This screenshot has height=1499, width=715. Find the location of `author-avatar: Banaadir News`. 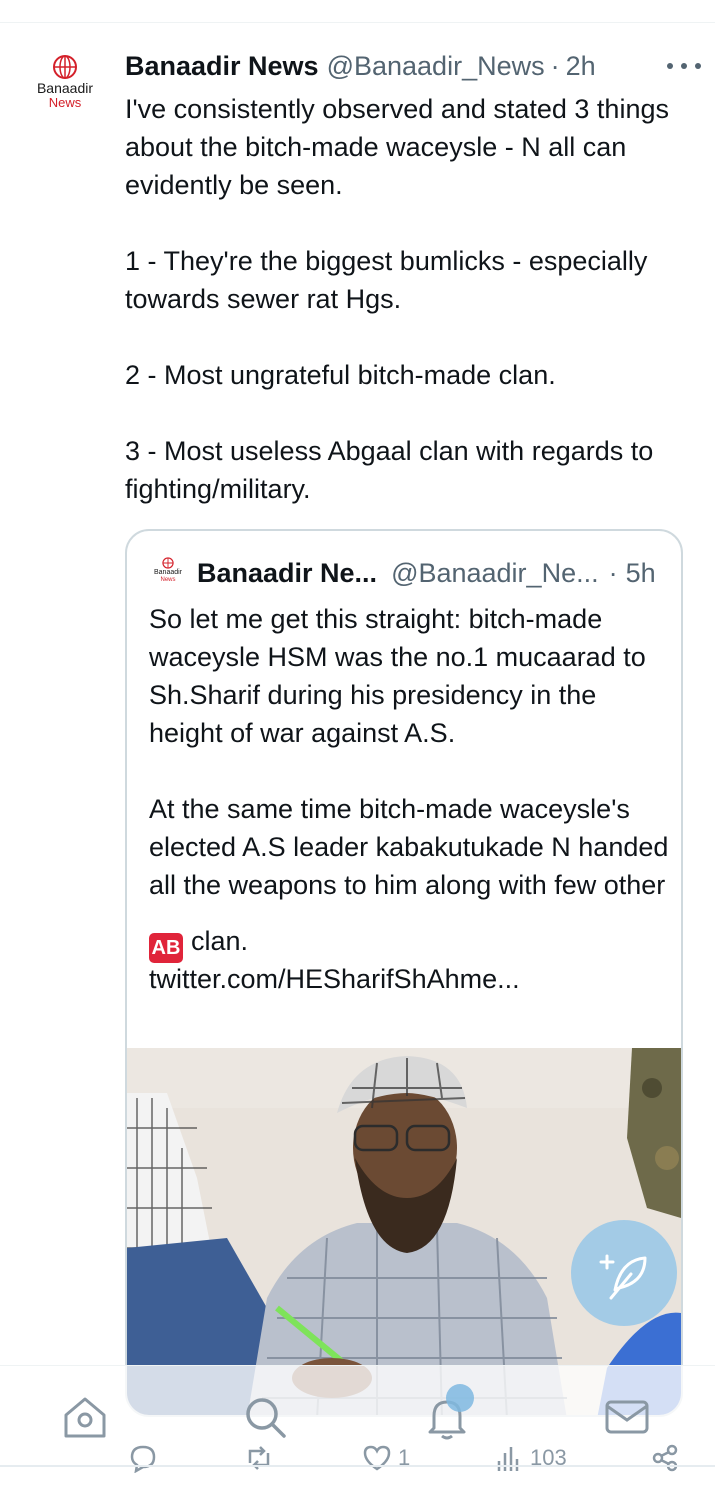

author-avatar: Banaadir News is located at coordinates (65, 86).